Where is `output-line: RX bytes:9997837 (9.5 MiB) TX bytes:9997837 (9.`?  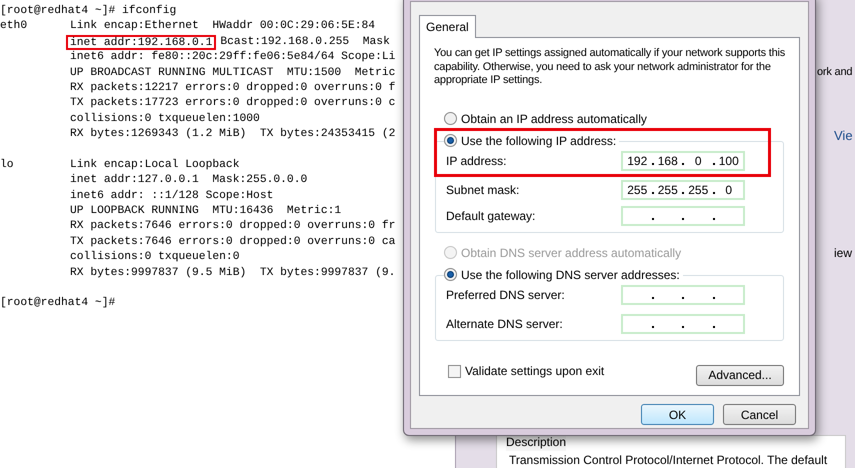
output-line: RX bytes:9997837 (9.5 MiB) TX bytes:9997837 (9. is located at coordinates (233, 273).